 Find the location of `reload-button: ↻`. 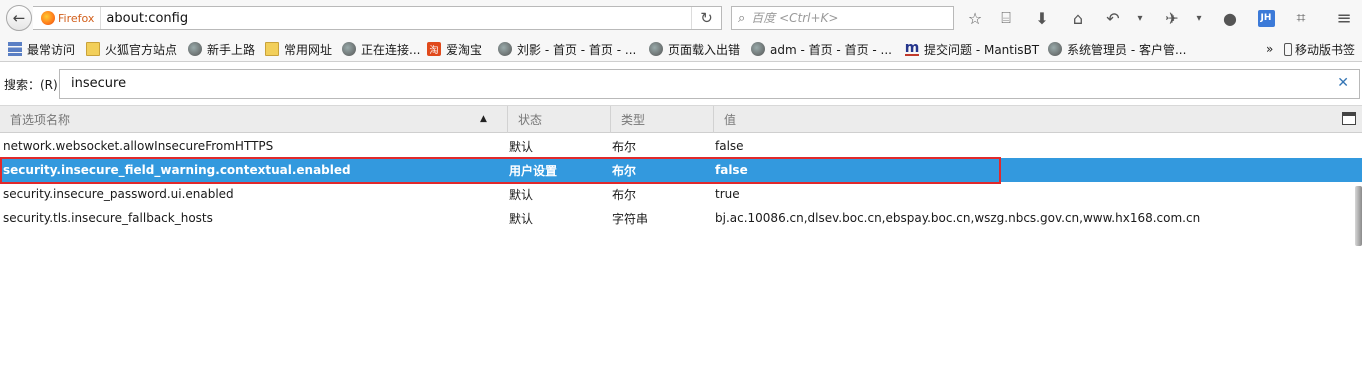

reload-button: ↻ is located at coordinates (706, 18).